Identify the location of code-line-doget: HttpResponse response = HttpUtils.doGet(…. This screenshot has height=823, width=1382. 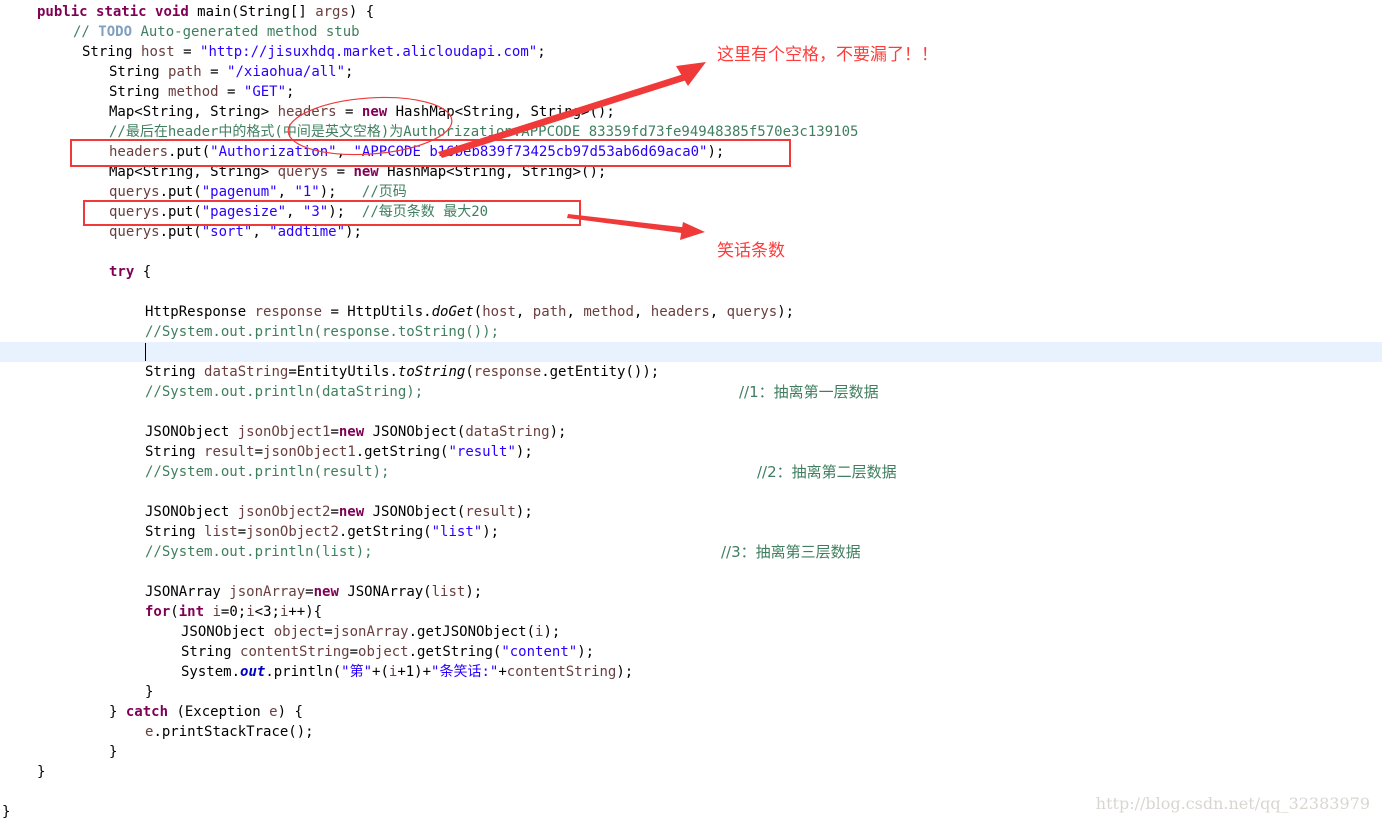
(470, 312).